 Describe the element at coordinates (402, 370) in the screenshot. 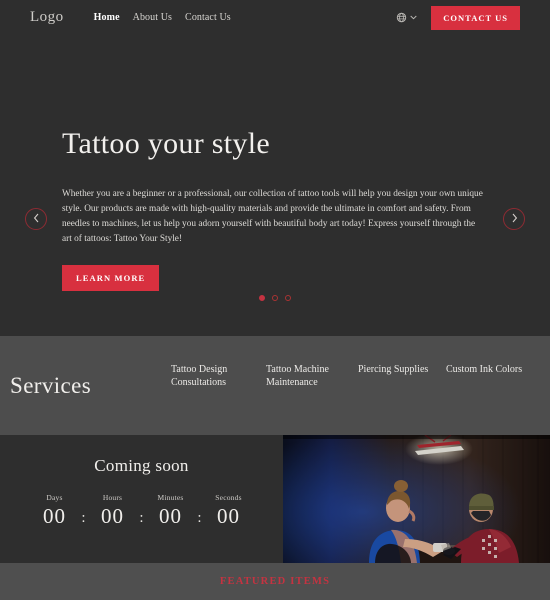

I see `service-item-piercing-supplies: Piercing Supplies` at that location.